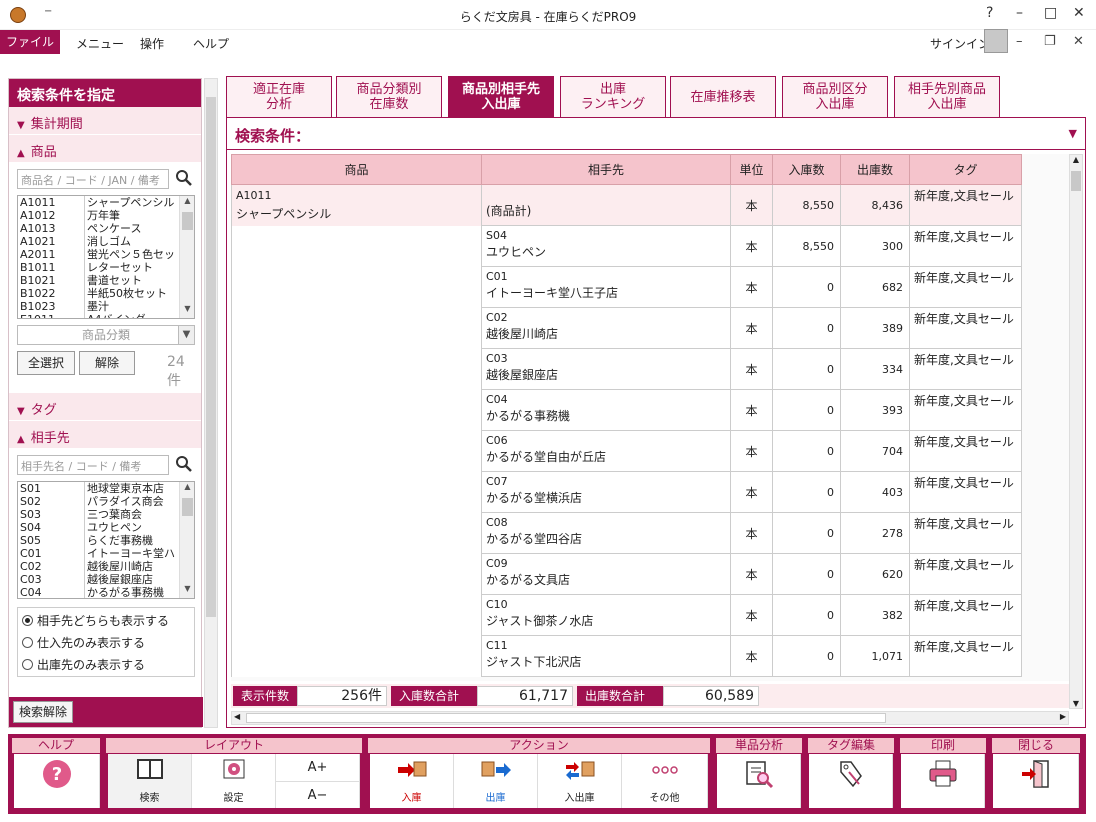  What do you see at coordinates (965, 169) in the screenshot?
I see `column-header: タグ` at bounding box center [965, 169].